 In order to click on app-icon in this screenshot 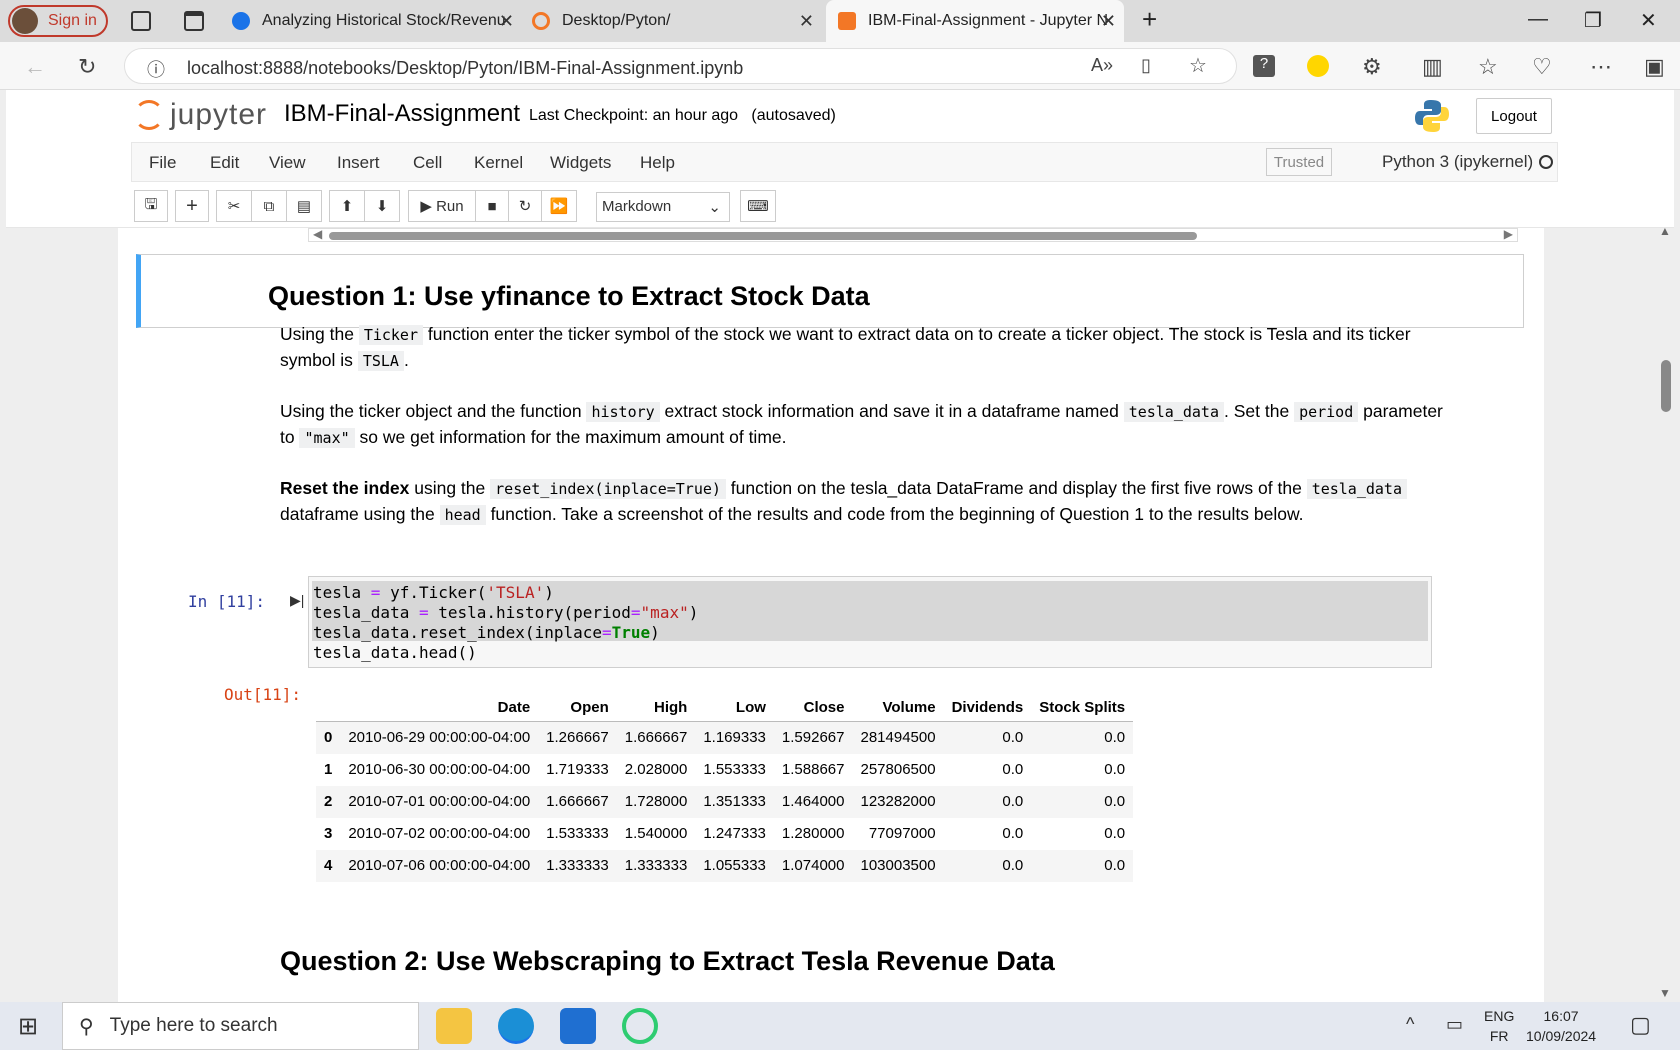, I will do `click(640, 1026)`.